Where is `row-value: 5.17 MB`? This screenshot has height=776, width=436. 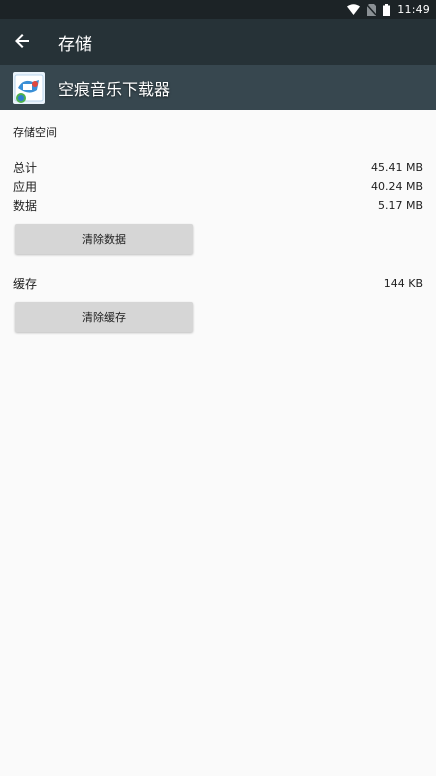 row-value: 5.17 MB is located at coordinates (400, 205).